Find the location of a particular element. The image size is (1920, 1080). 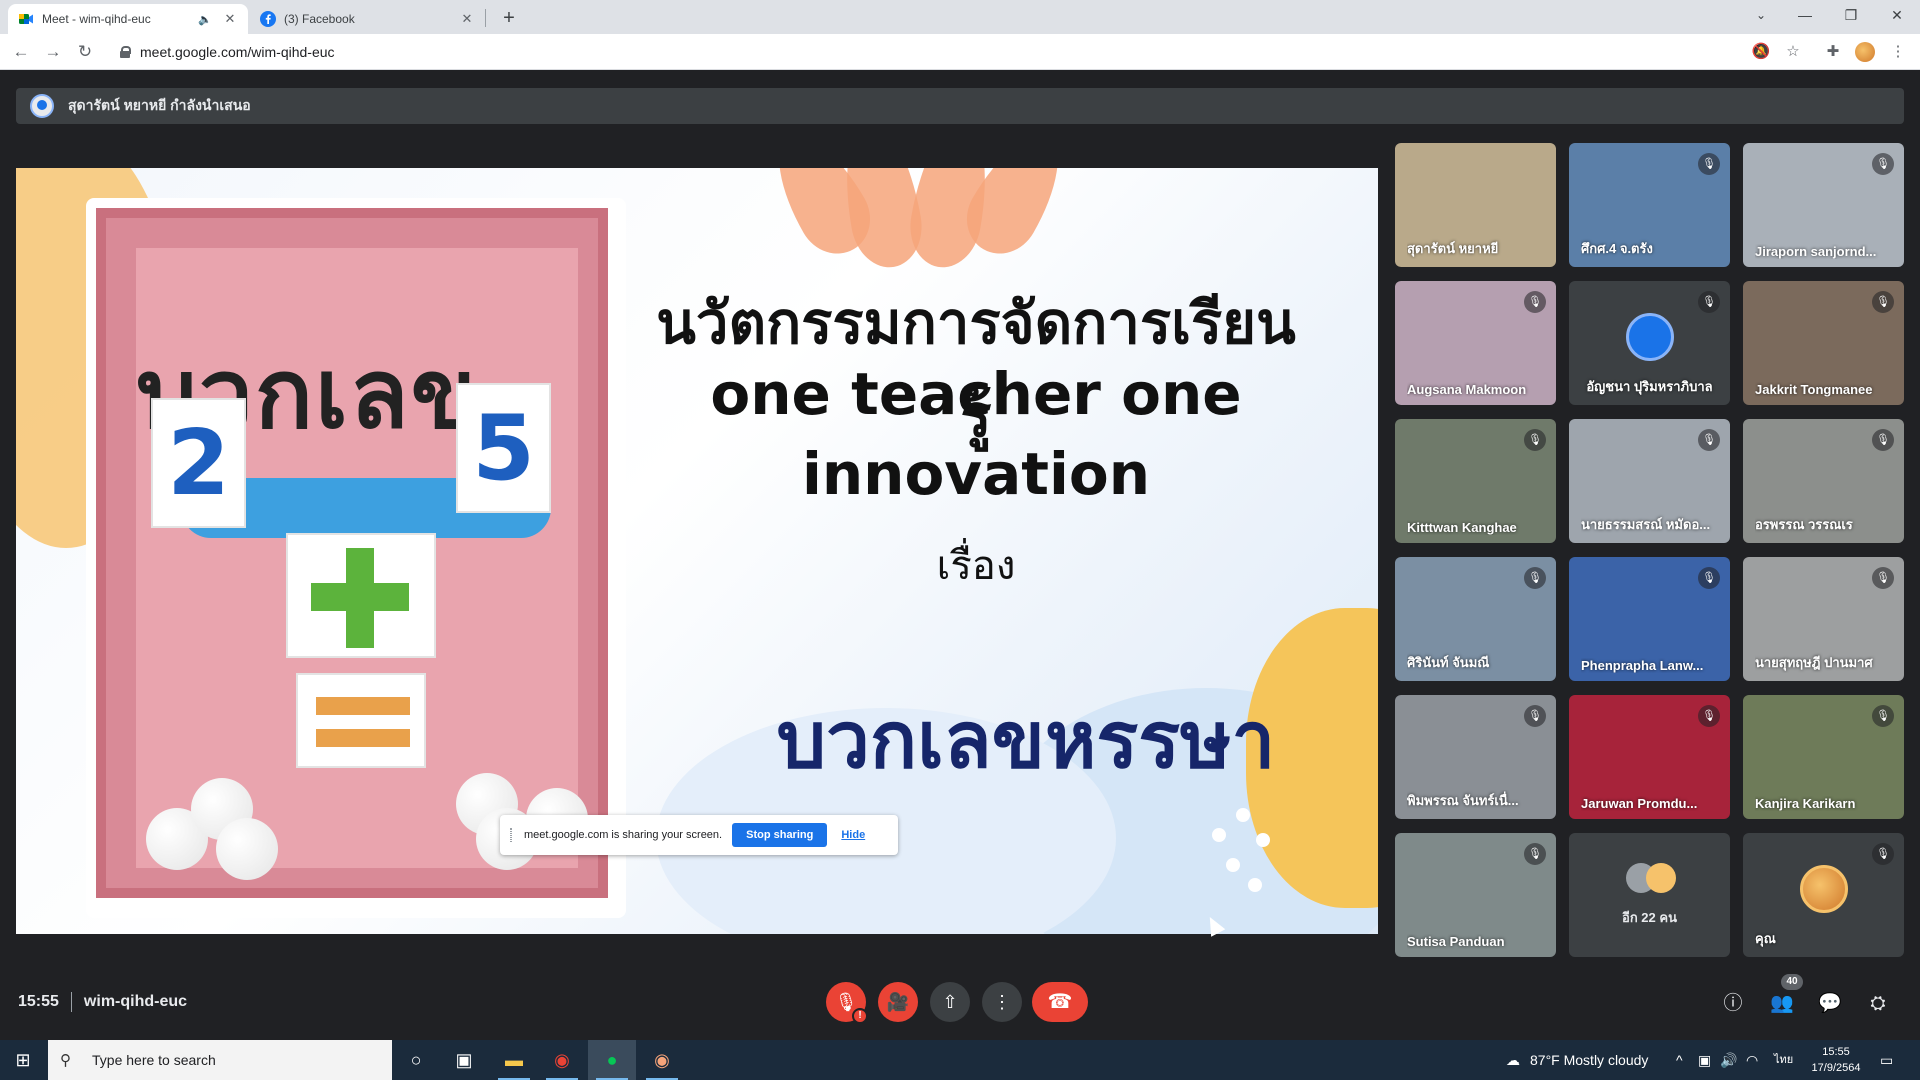

participant-name: นายสุทฤษฎี ปานมาศ is located at coordinates (1814, 662).